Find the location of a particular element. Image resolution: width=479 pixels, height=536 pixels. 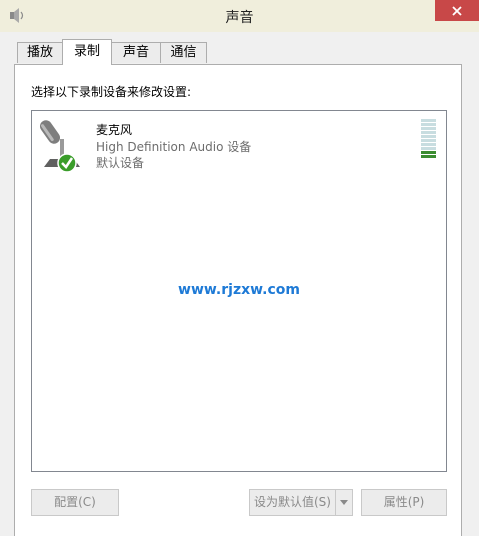

close-button is located at coordinates (457, 10).